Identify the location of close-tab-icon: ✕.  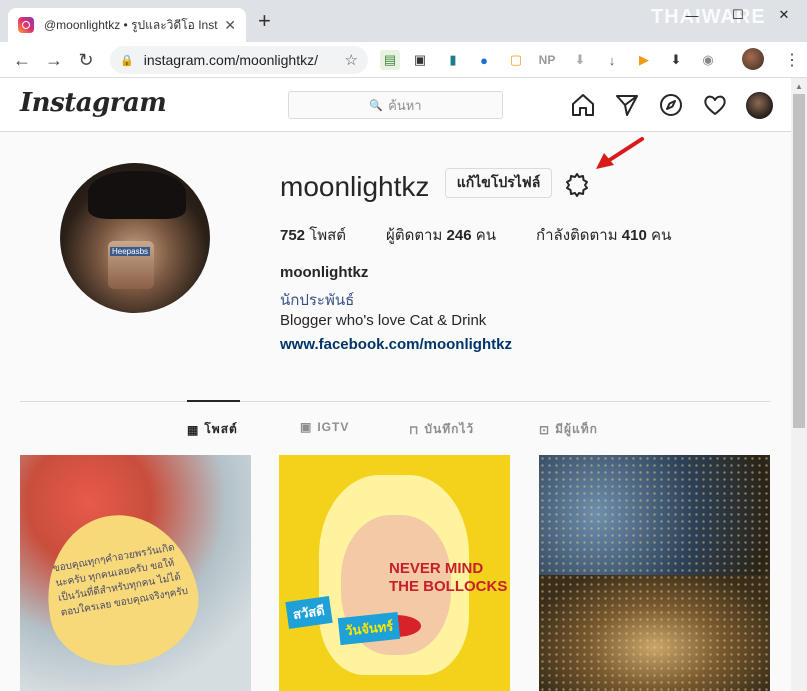
(230, 25).